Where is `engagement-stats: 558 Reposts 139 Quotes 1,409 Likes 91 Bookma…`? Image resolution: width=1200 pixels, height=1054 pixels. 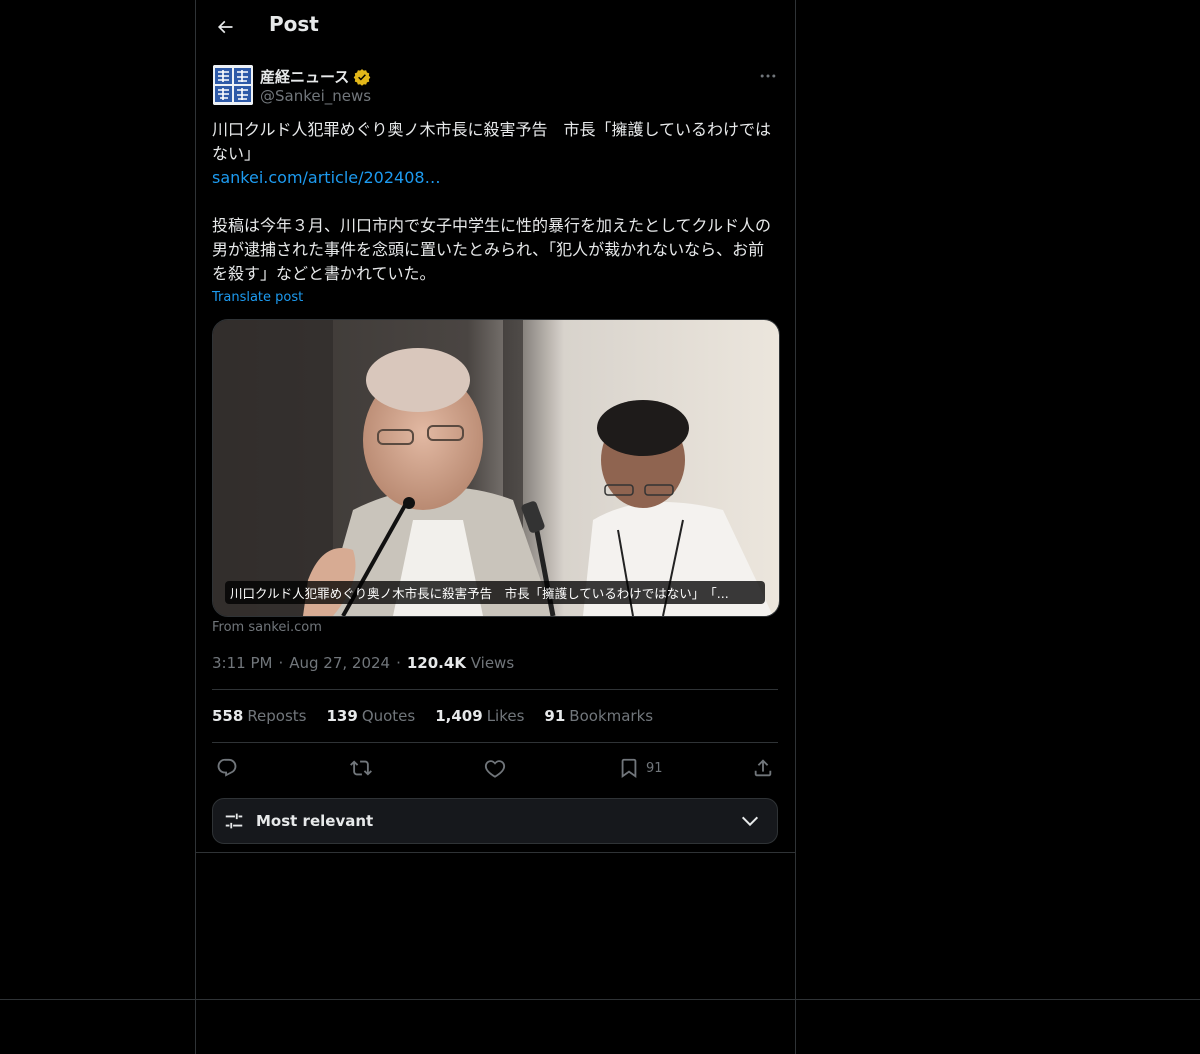 engagement-stats: 558 Reposts 139 Quotes 1,409 Likes 91 Bookma… is located at coordinates (432, 716).